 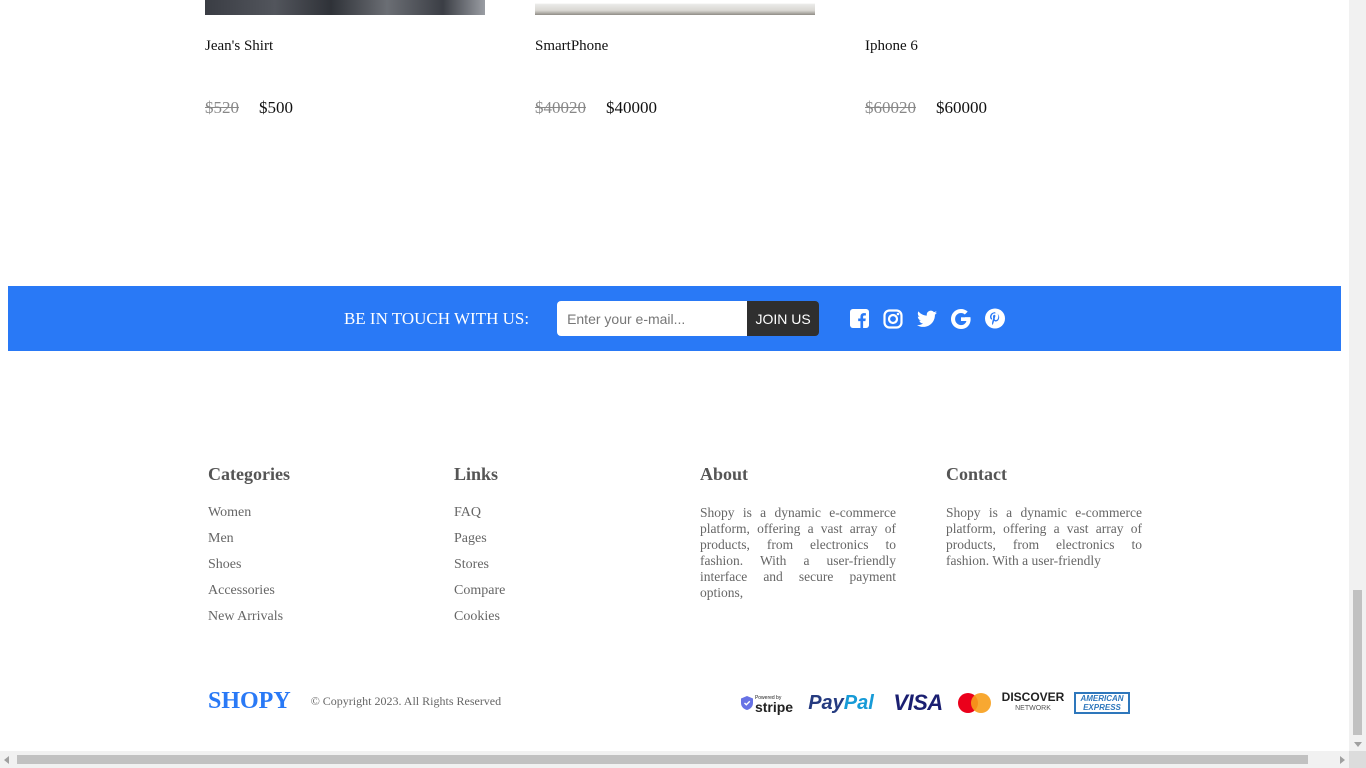 What do you see at coordinates (577, 518) in the screenshot?
I see `footer-link-faq: FAQ` at bounding box center [577, 518].